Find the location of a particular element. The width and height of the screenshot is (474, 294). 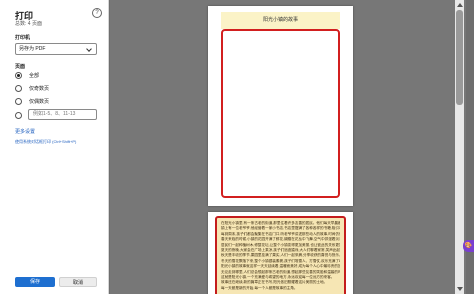

scroll-down-arrow-icon is located at coordinates (460, 289).